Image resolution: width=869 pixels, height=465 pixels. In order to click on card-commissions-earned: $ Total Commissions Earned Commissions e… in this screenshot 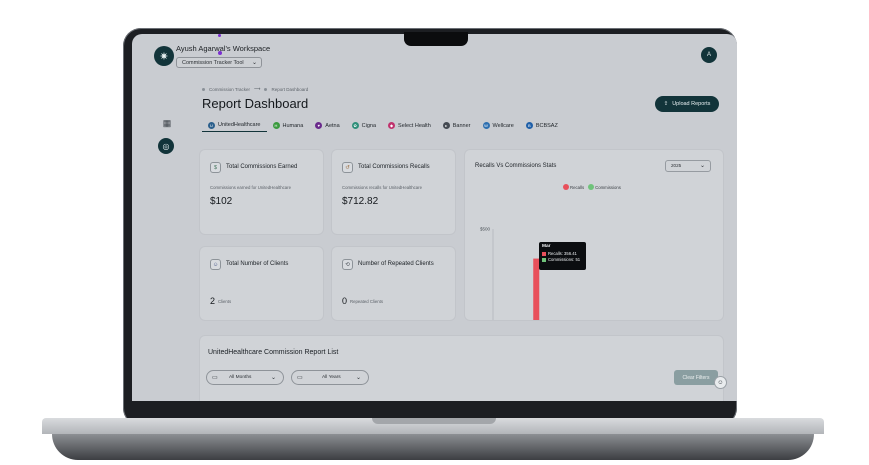, I will do `click(261, 192)`.